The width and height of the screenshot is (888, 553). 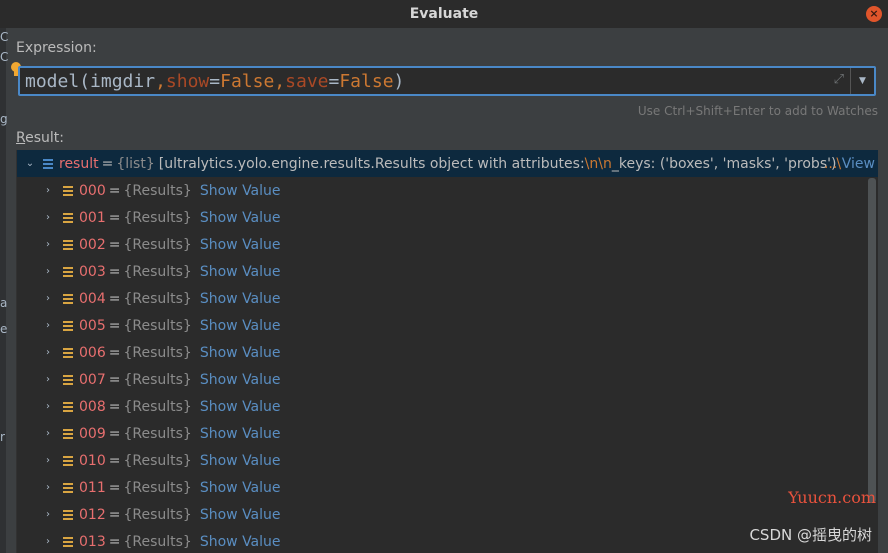 What do you see at coordinates (366, 81) in the screenshot?
I see `expression-token: False` at bounding box center [366, 81].